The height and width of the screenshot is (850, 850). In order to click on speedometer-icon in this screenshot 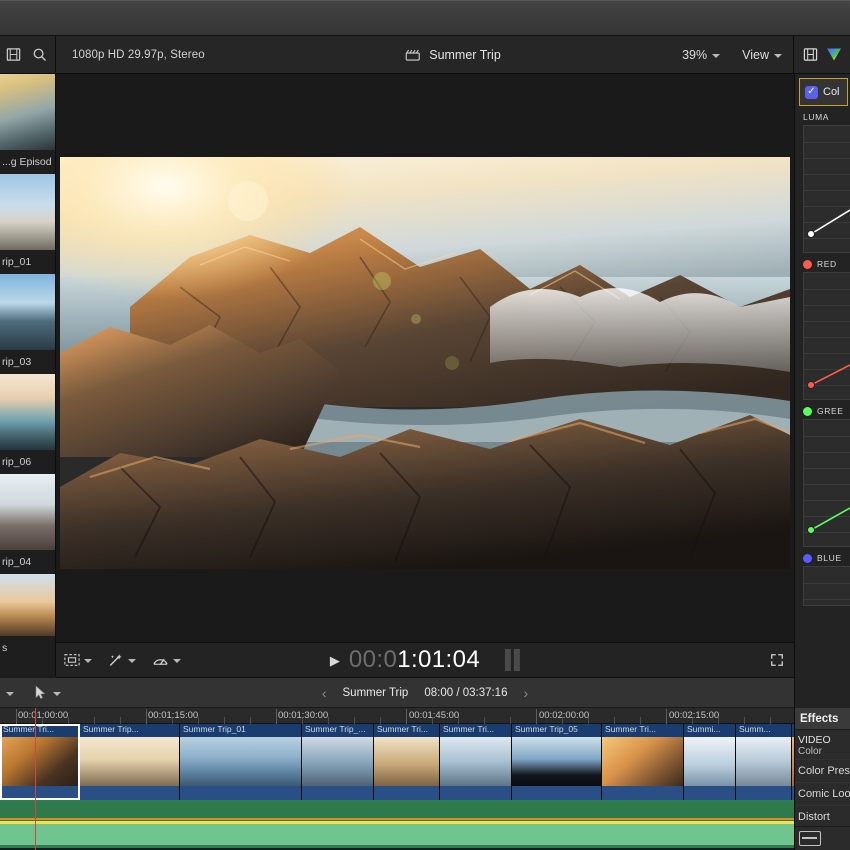, I will do `click(160, 660)`.